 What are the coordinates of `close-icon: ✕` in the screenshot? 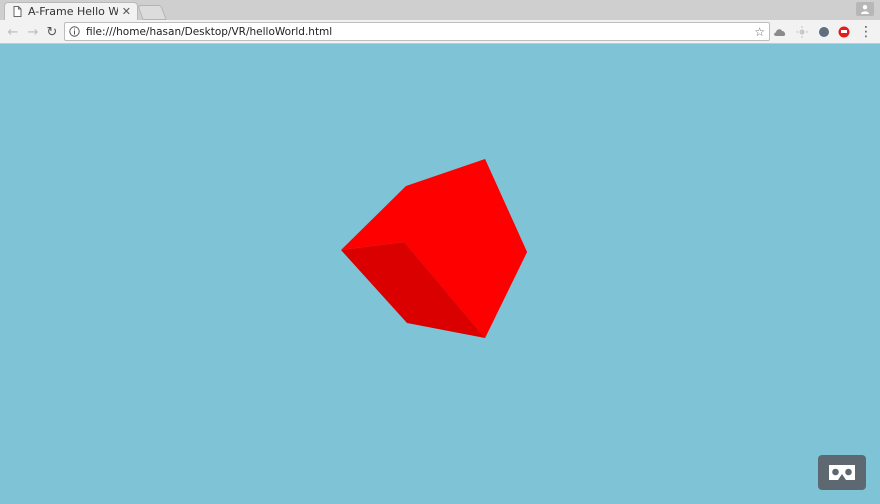 It's located at (126, 11).